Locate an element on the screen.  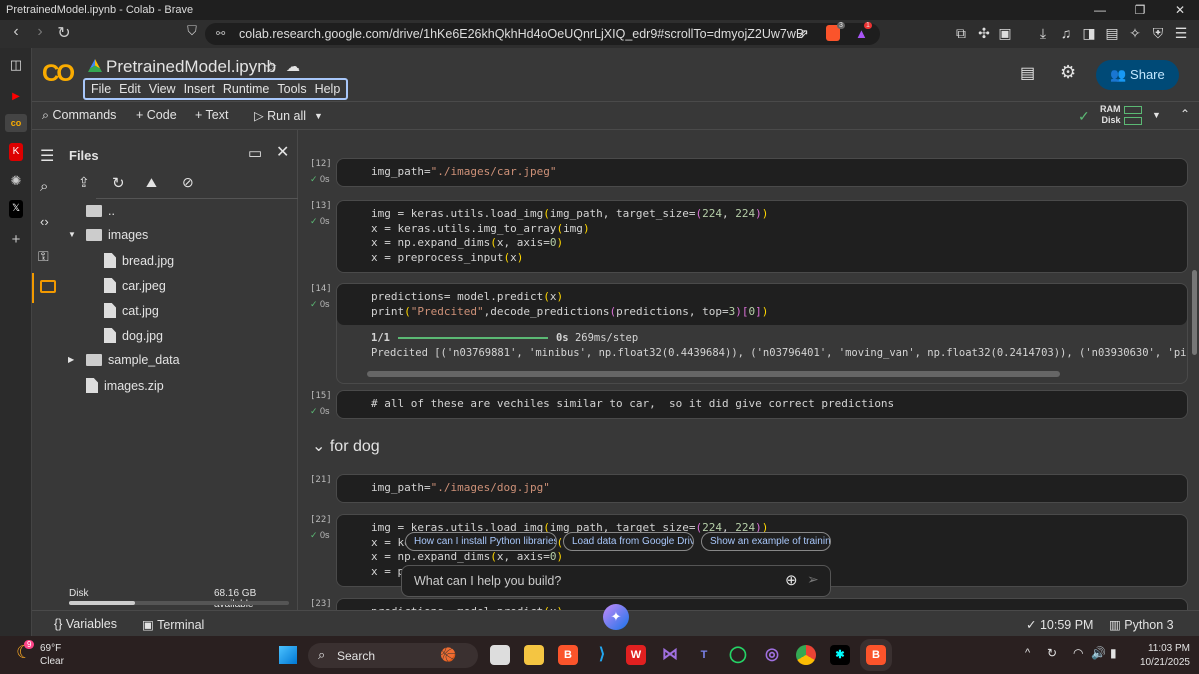
teams-icon: T is located at coordinates (704, 655).